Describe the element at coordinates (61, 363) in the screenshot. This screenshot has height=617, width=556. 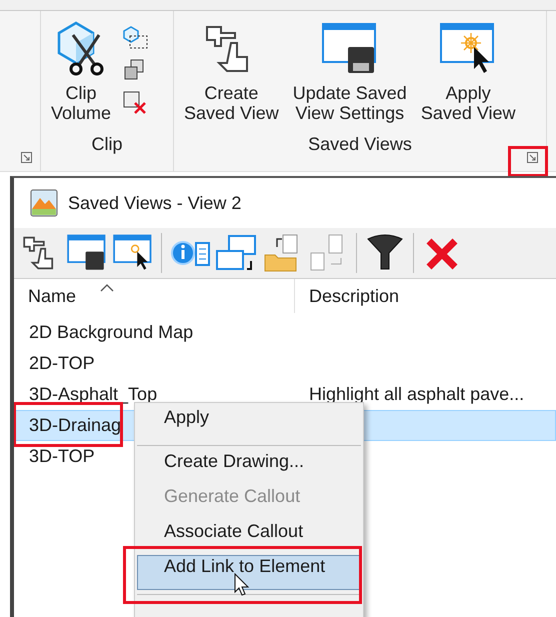
I see `table-cell-text: 2D-TOP` at that location.